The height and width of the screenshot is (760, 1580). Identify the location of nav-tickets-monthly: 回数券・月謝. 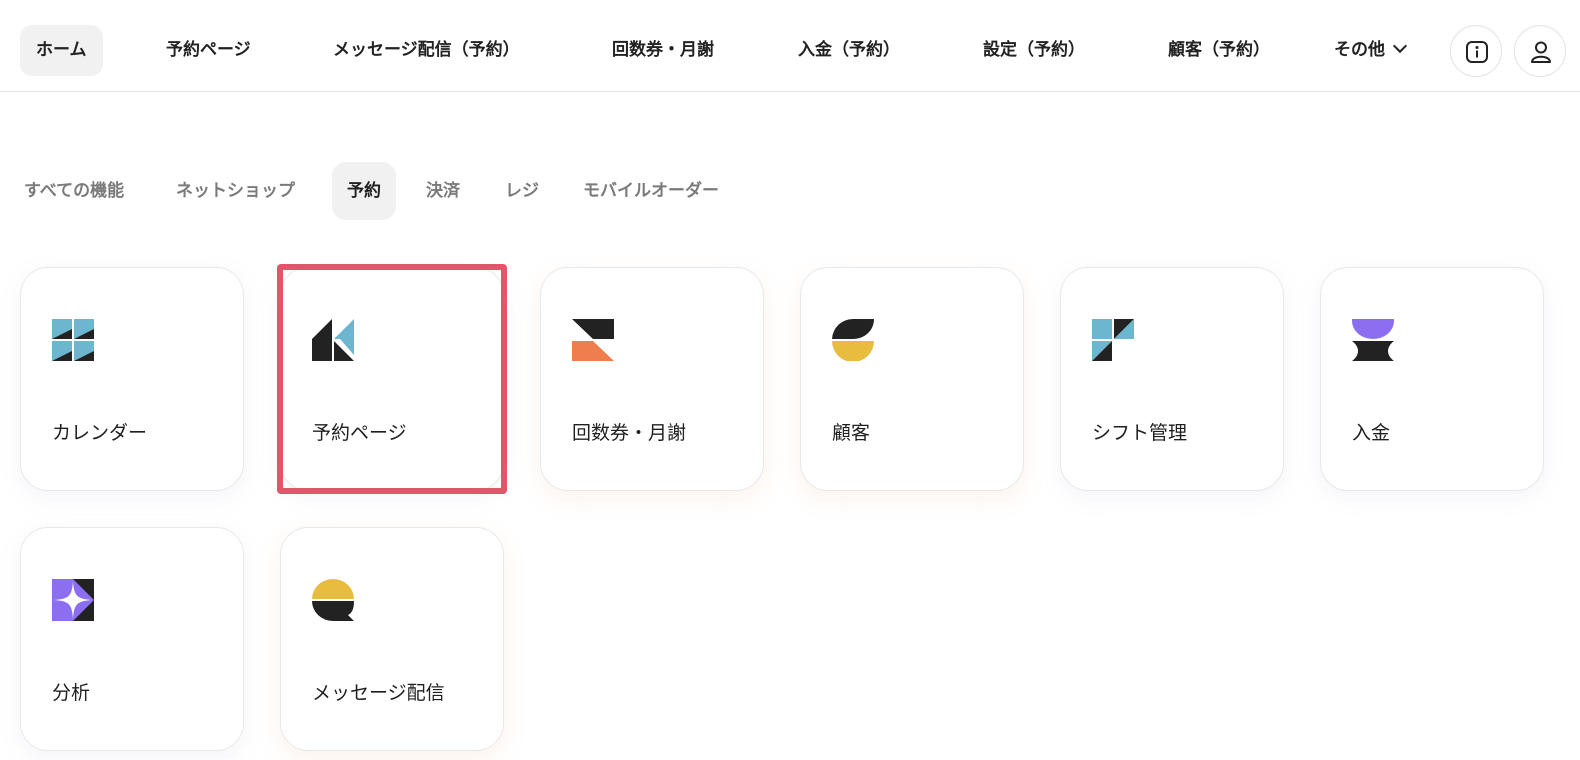
(663, 50).